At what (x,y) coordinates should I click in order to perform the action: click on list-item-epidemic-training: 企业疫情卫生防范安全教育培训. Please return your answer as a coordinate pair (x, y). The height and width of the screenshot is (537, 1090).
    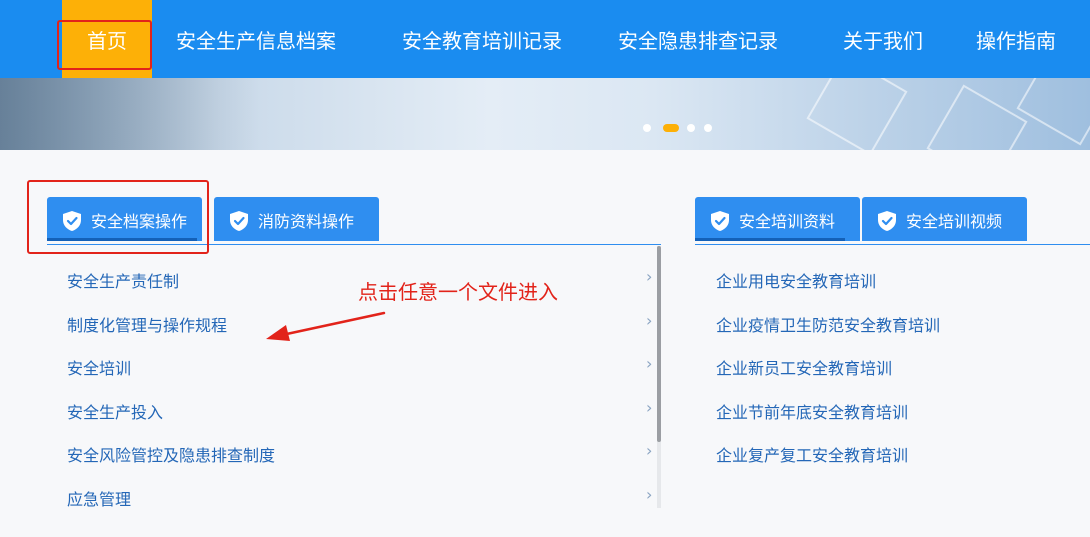
    Looking at the image, I should click on (828, 324).